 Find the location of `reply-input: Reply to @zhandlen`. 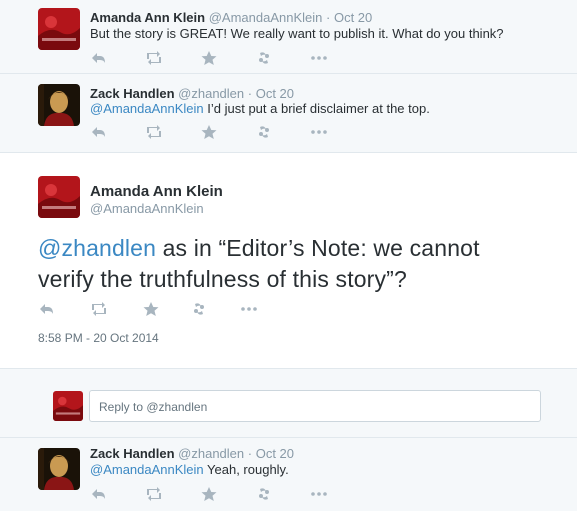

reply-input: Reply to @zhandlen is located at coordinates (315, 406).